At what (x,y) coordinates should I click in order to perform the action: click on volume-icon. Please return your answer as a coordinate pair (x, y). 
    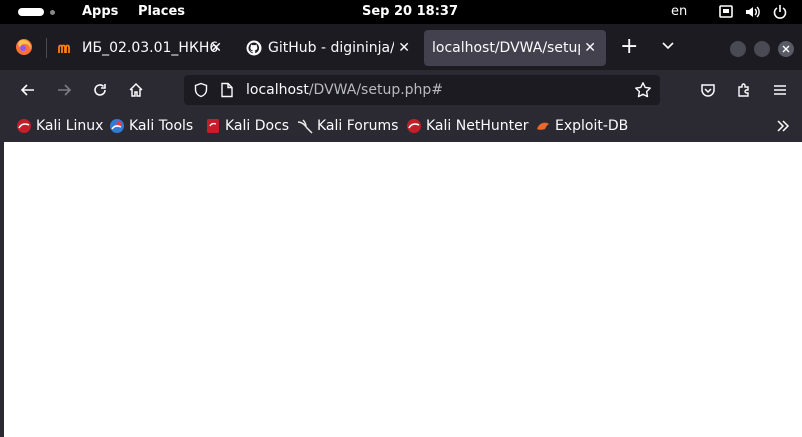
    Looking at the image, I should click on (753, 12).